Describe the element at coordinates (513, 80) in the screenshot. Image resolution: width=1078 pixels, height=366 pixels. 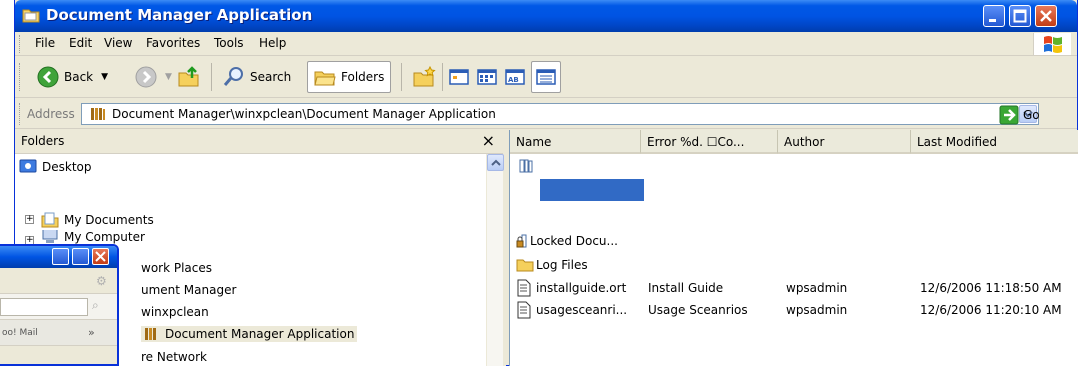
I see `svg-text: AB` at that location.